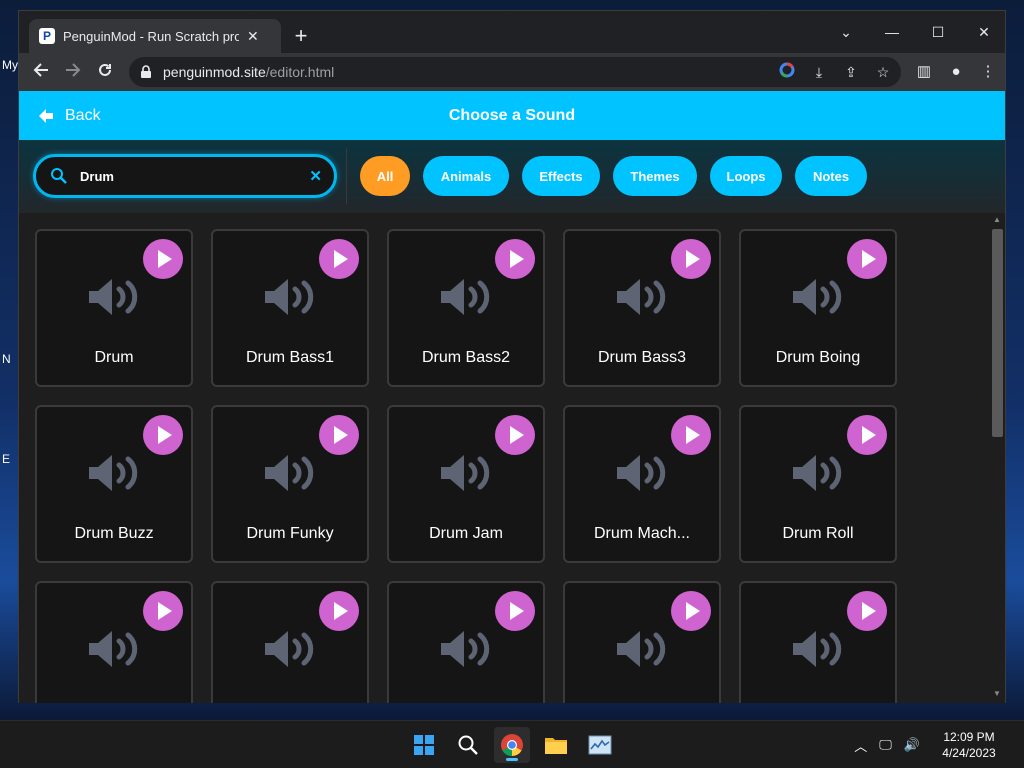  What do you see at coordinates (883, 72) in the screenshot?
I see `bookmark-star-icon: ☆` at bounding box center [883, 72].